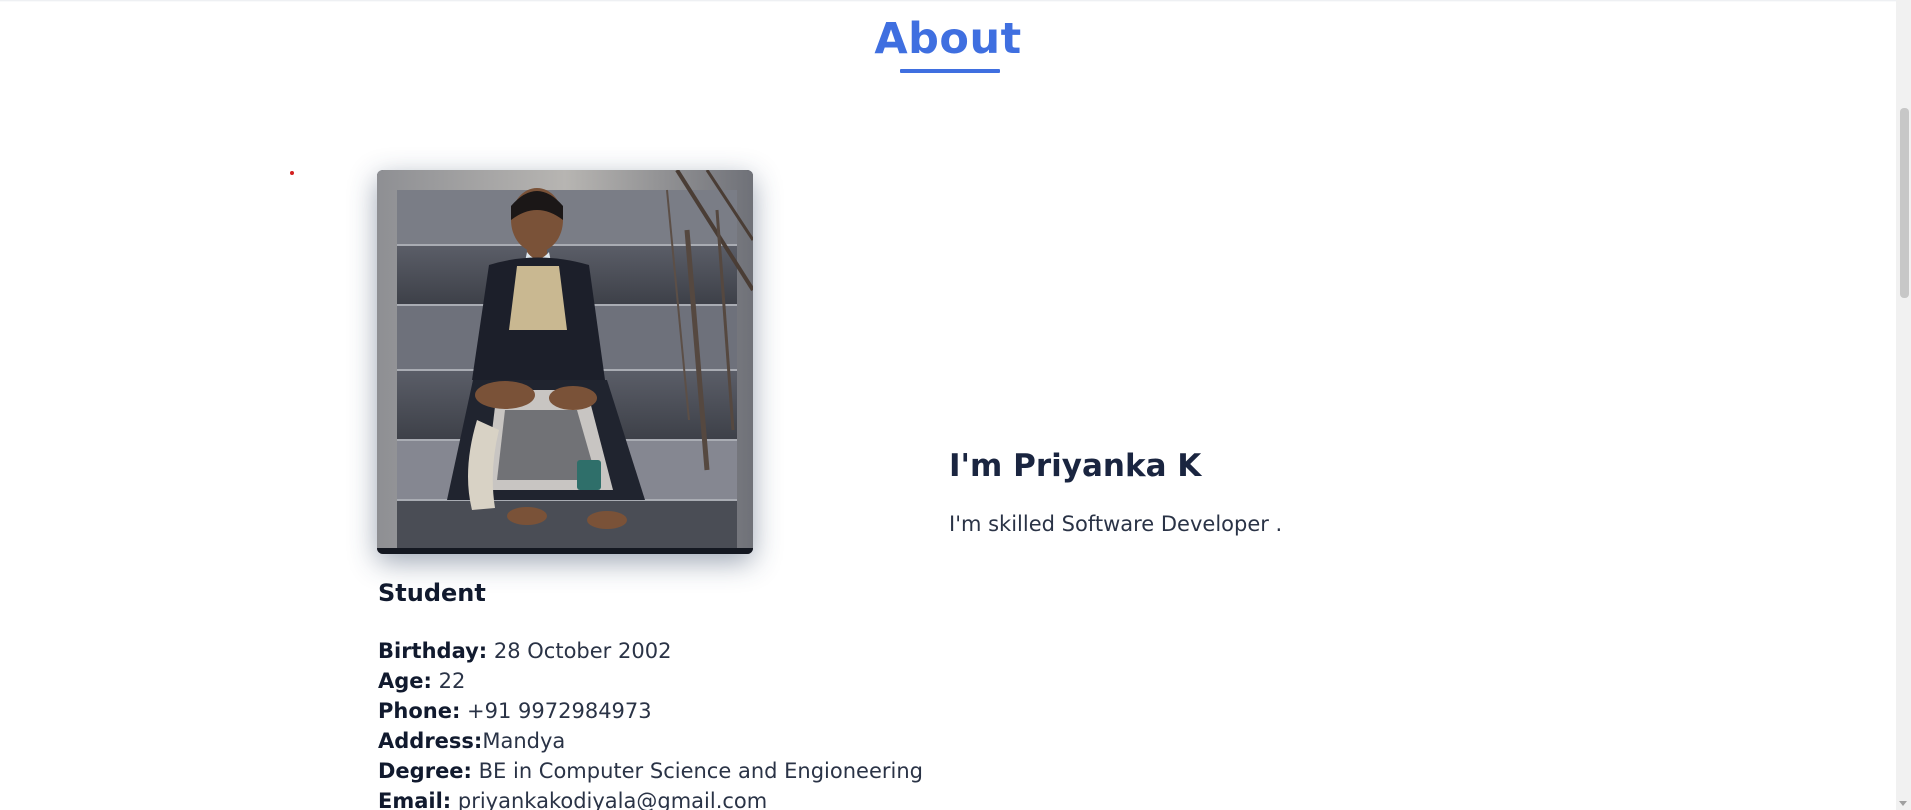  What do you see at coordinates (697, 771) in the screenshot?
I see `detail-value: BE in Computer Science and Engioneering` at bounding box center [697, 771].